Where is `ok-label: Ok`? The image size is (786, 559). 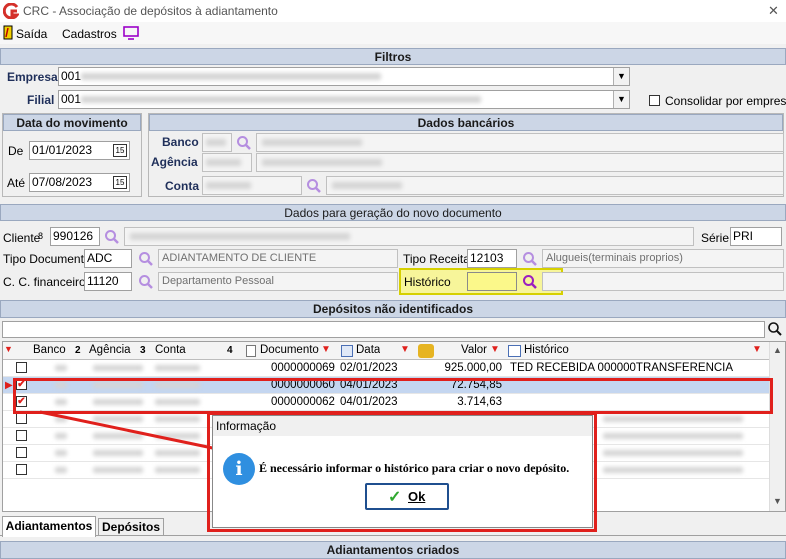 ok-label: Ok is located at coordinates (417, 496).